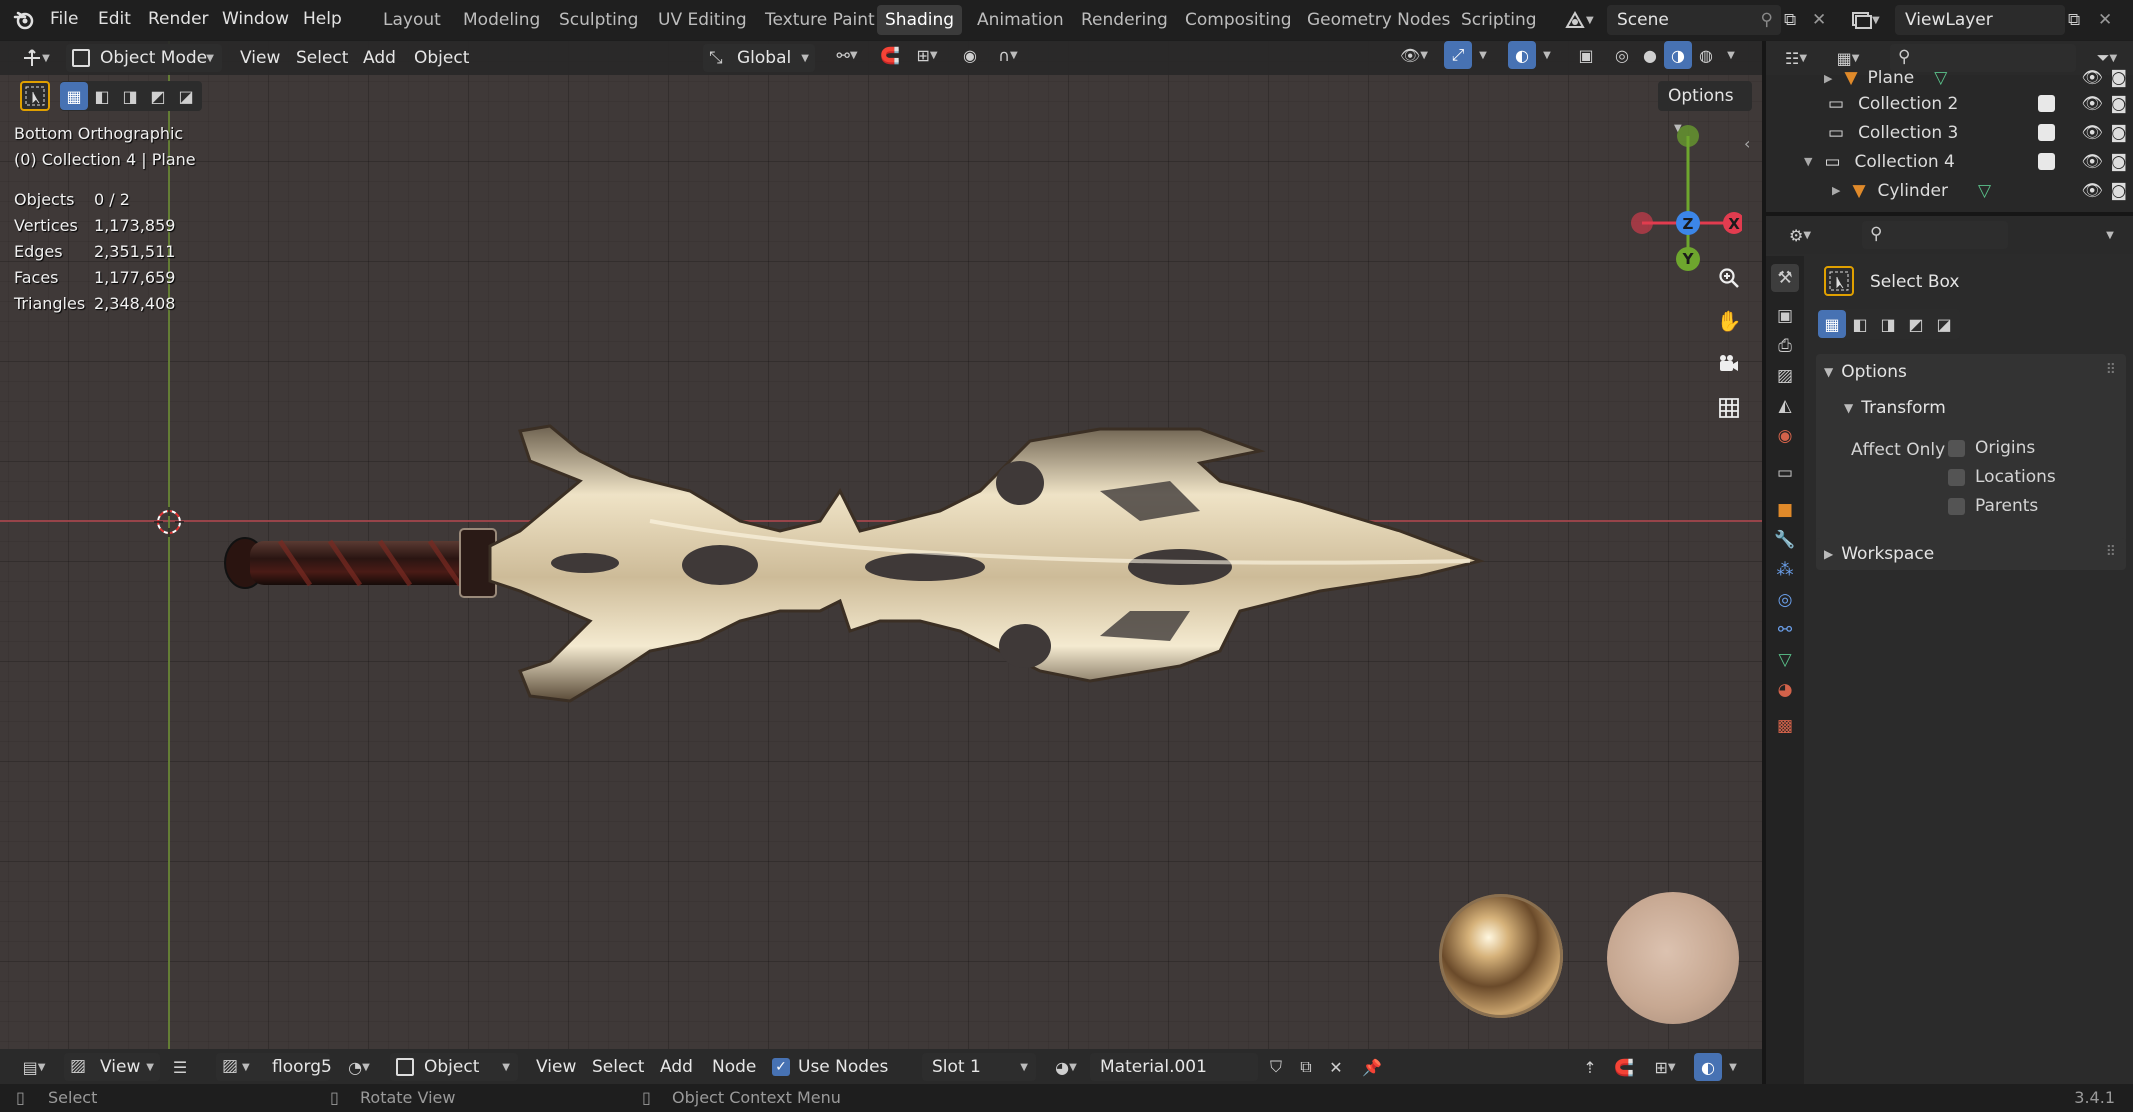 Image resolution: width=2133 pixels, height=1112 pixels. Describe the element at coordinates (1870, 20) in the screenshot. I see `view-layer-icon: ▼` at that location.